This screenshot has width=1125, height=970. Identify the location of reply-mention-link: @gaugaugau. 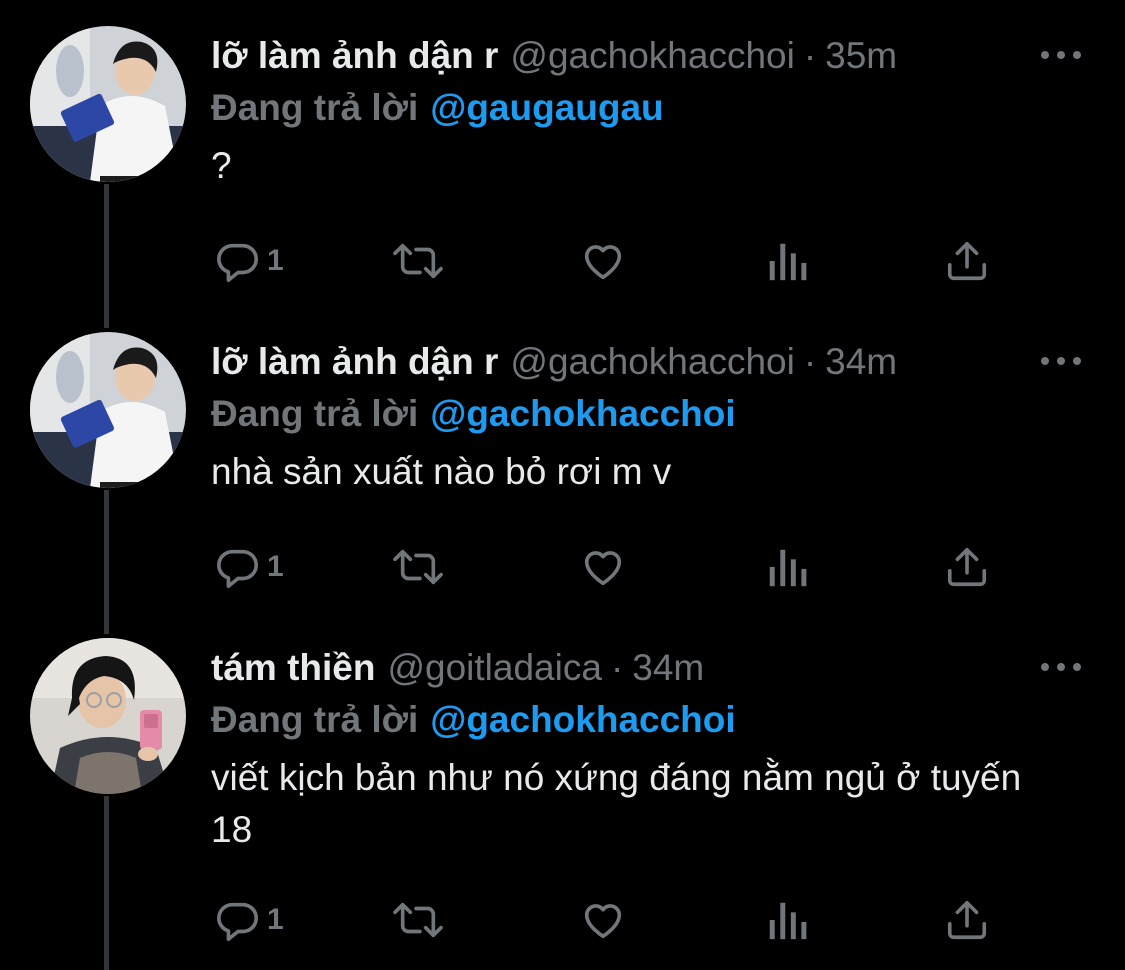
(546, 107).